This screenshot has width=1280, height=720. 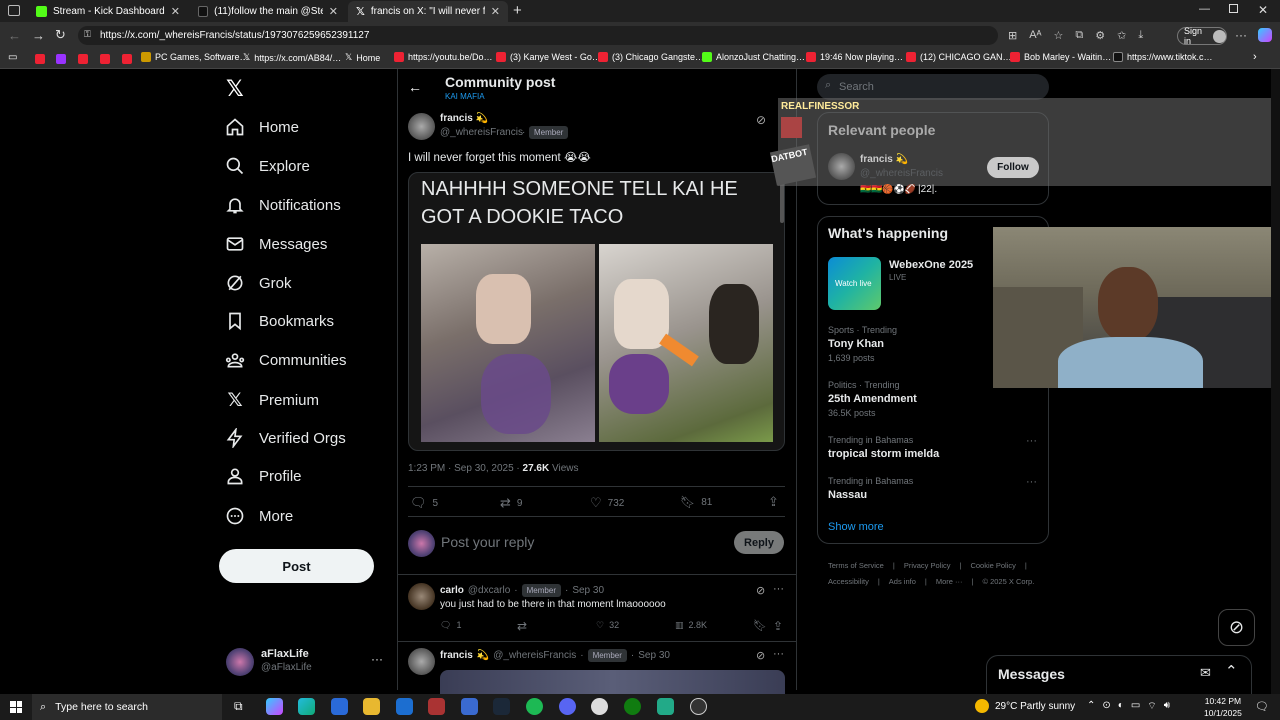 I want to click on nav-more: More, so click(x=259, y=516).